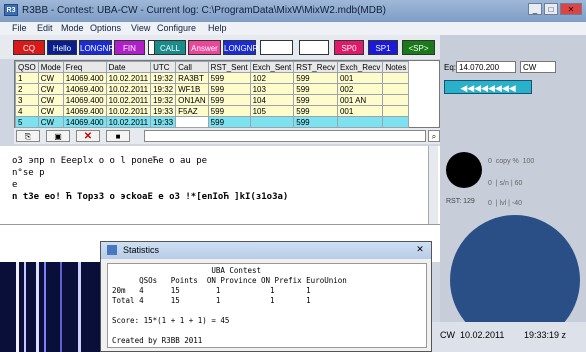 The height and width of the screenshot is (352, 586). Describe the element at coordinates (396, 67) in the screenshot. I see `col-notes: Notes` at that location.